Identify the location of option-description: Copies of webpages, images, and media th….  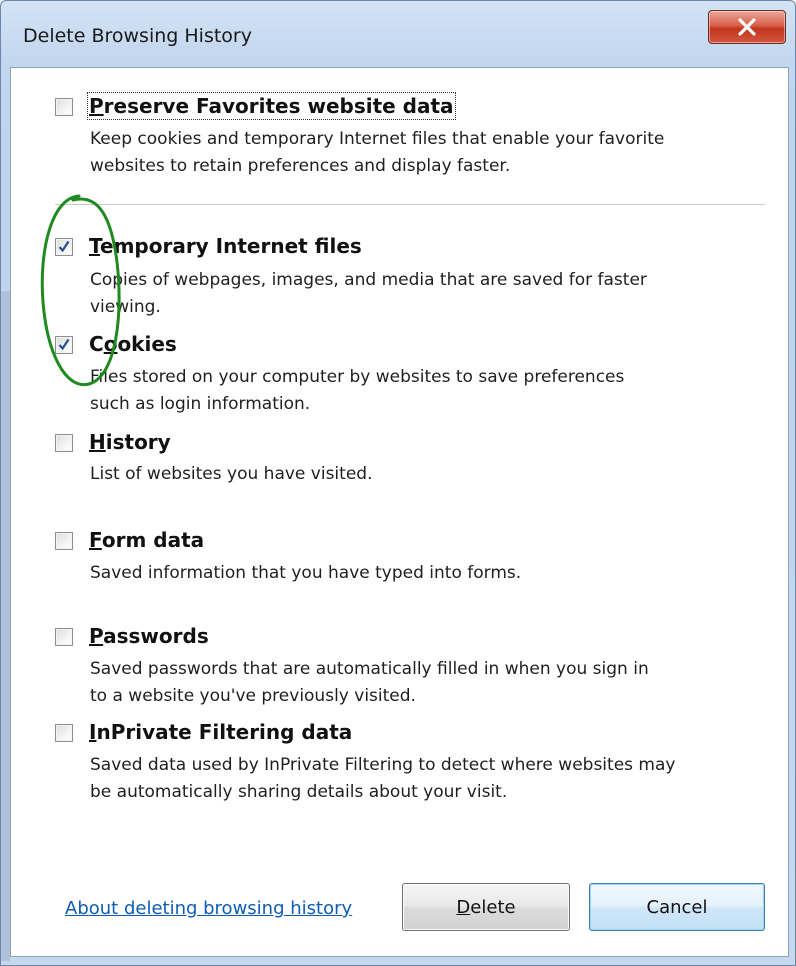
(368, 293).